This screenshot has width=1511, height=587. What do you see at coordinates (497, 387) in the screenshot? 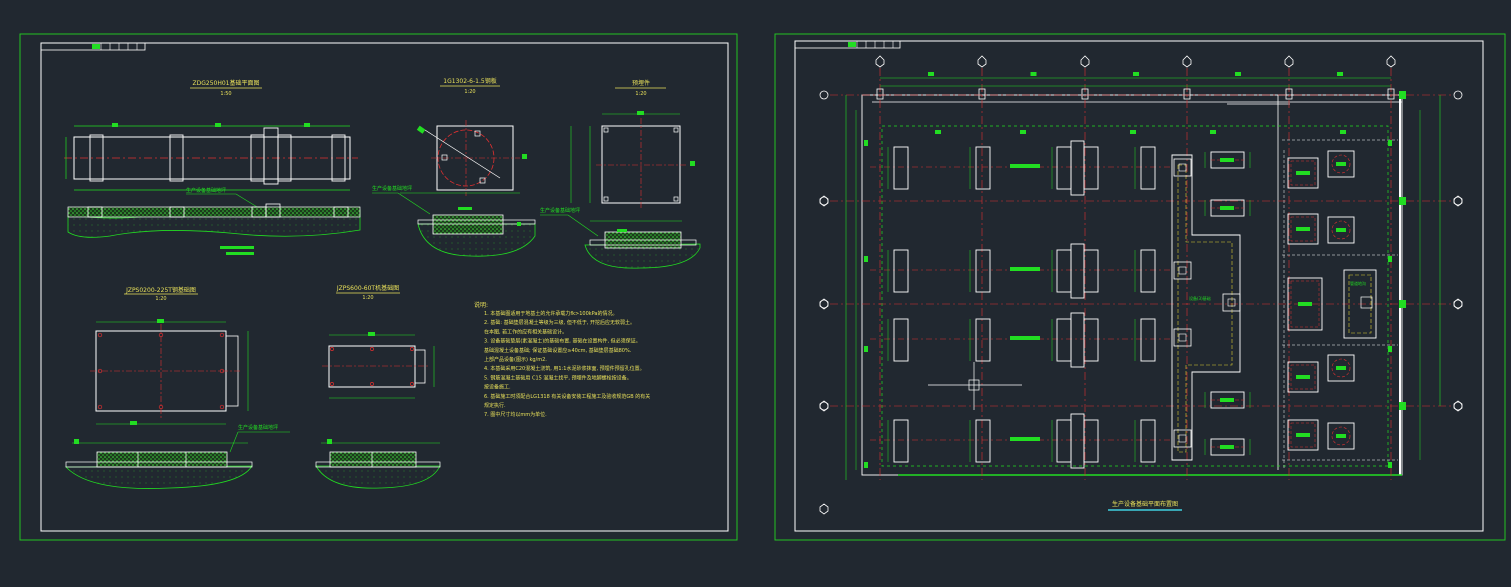
I see `note-line: 按设备施工.` at bounding box center [497, 387].